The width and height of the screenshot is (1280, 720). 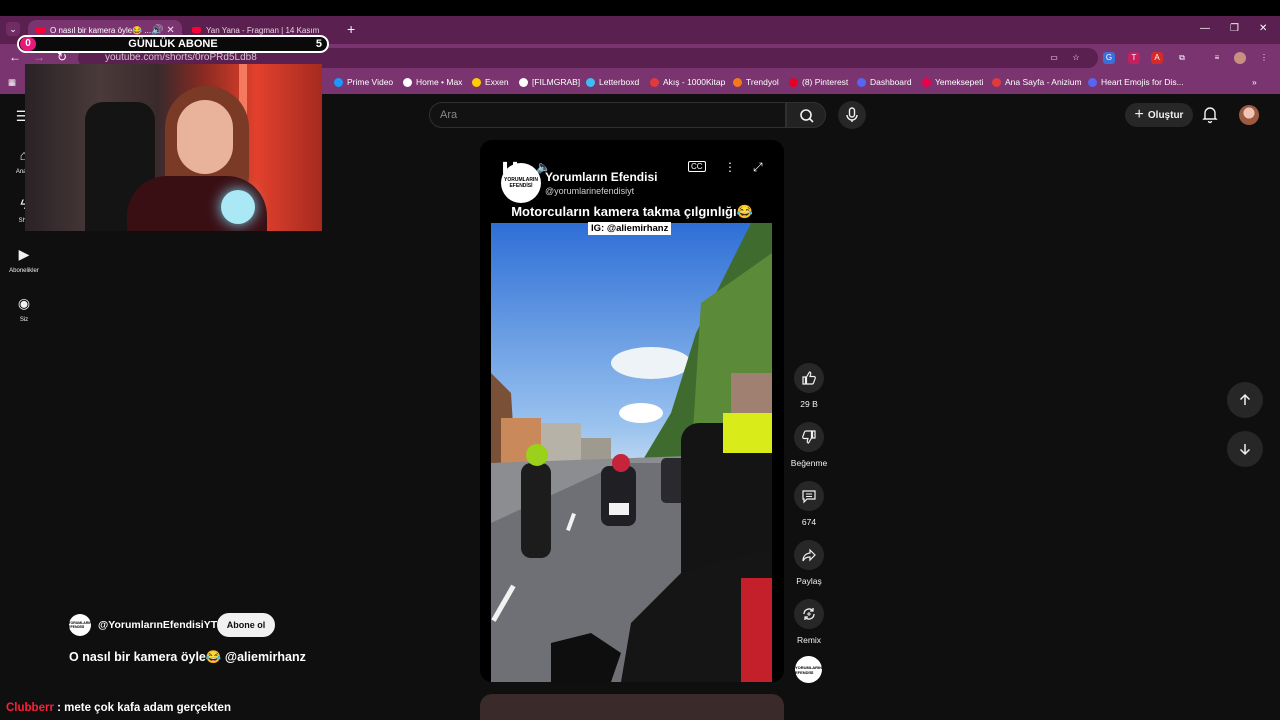 What do you see at coordinates (687, 82) in the screenshot?
I see `bookmark-item: Akış - 1000Kitap` at bounding box center [687, 82].